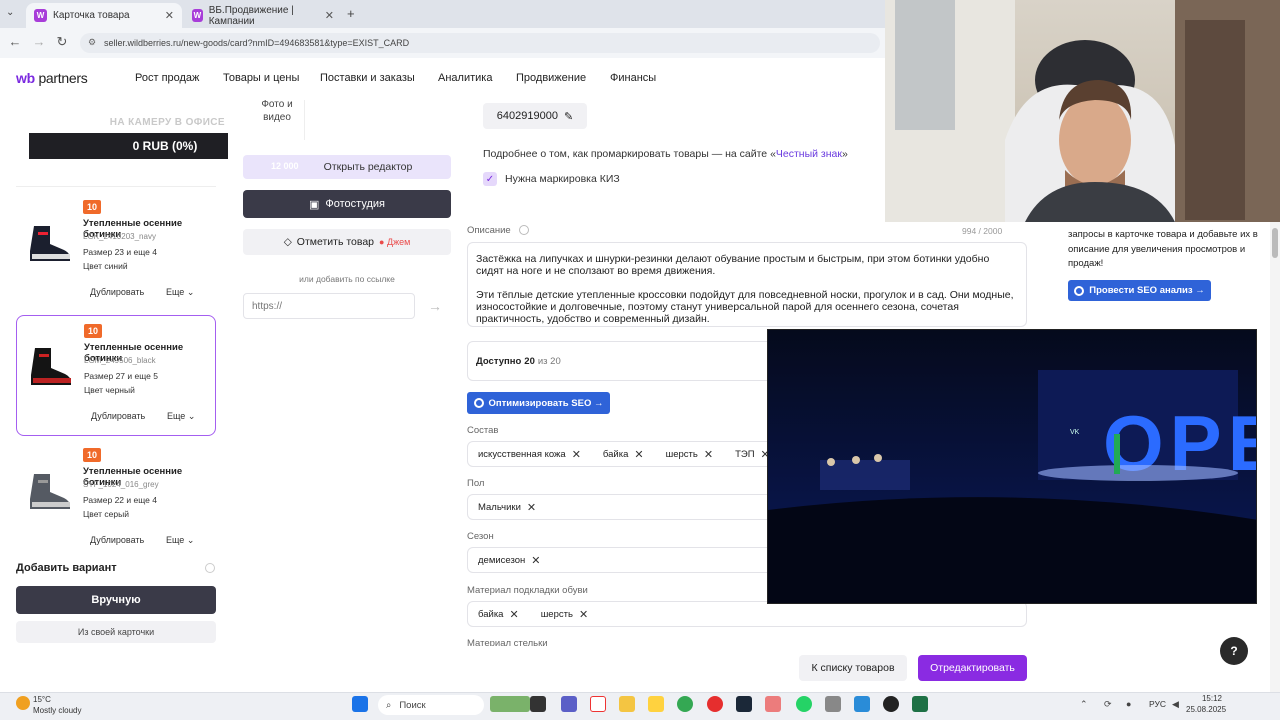 This screenshot has width=1280, height=720. Describe the element at coordinates (744, 704) in the screenshot. I see `steam-icon` at that location.